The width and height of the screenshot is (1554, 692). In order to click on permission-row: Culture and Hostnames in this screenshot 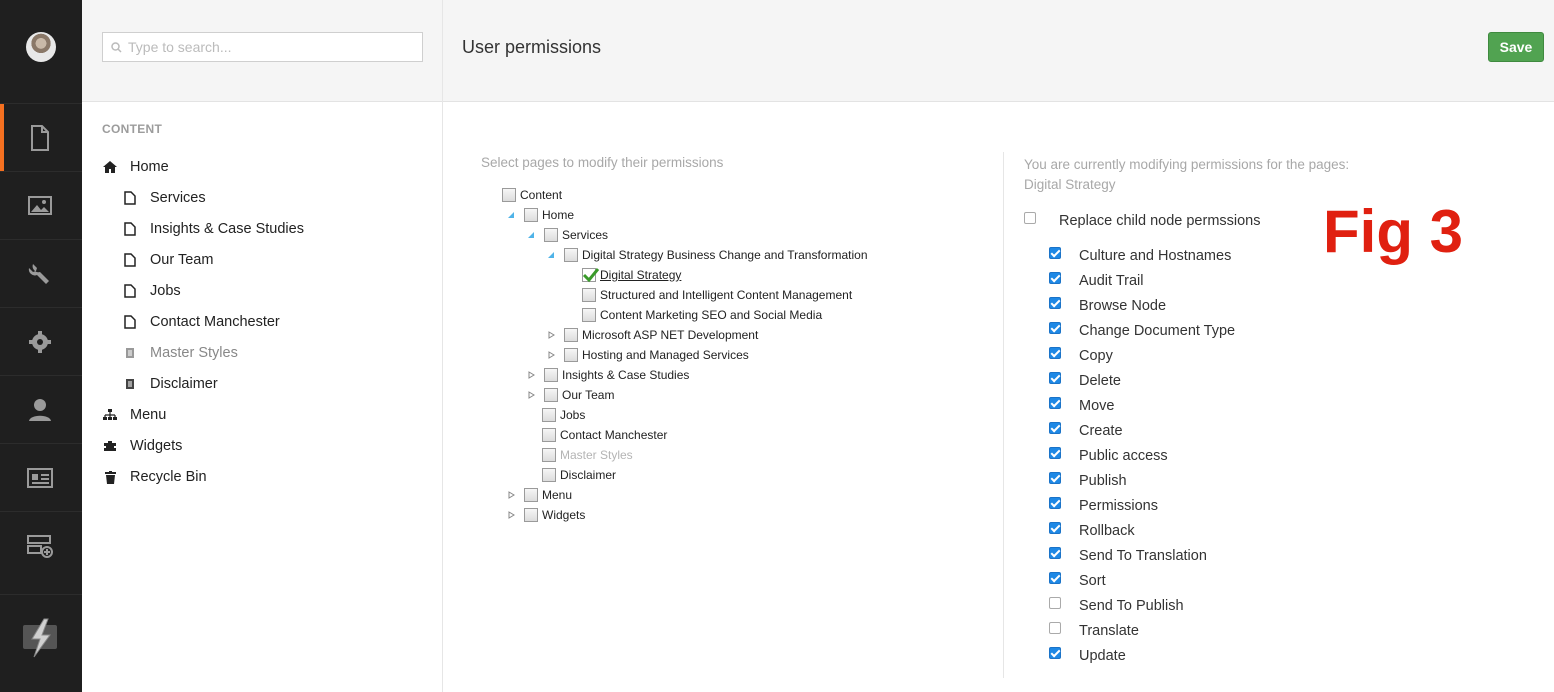, I will do `click(1140, 255)`.